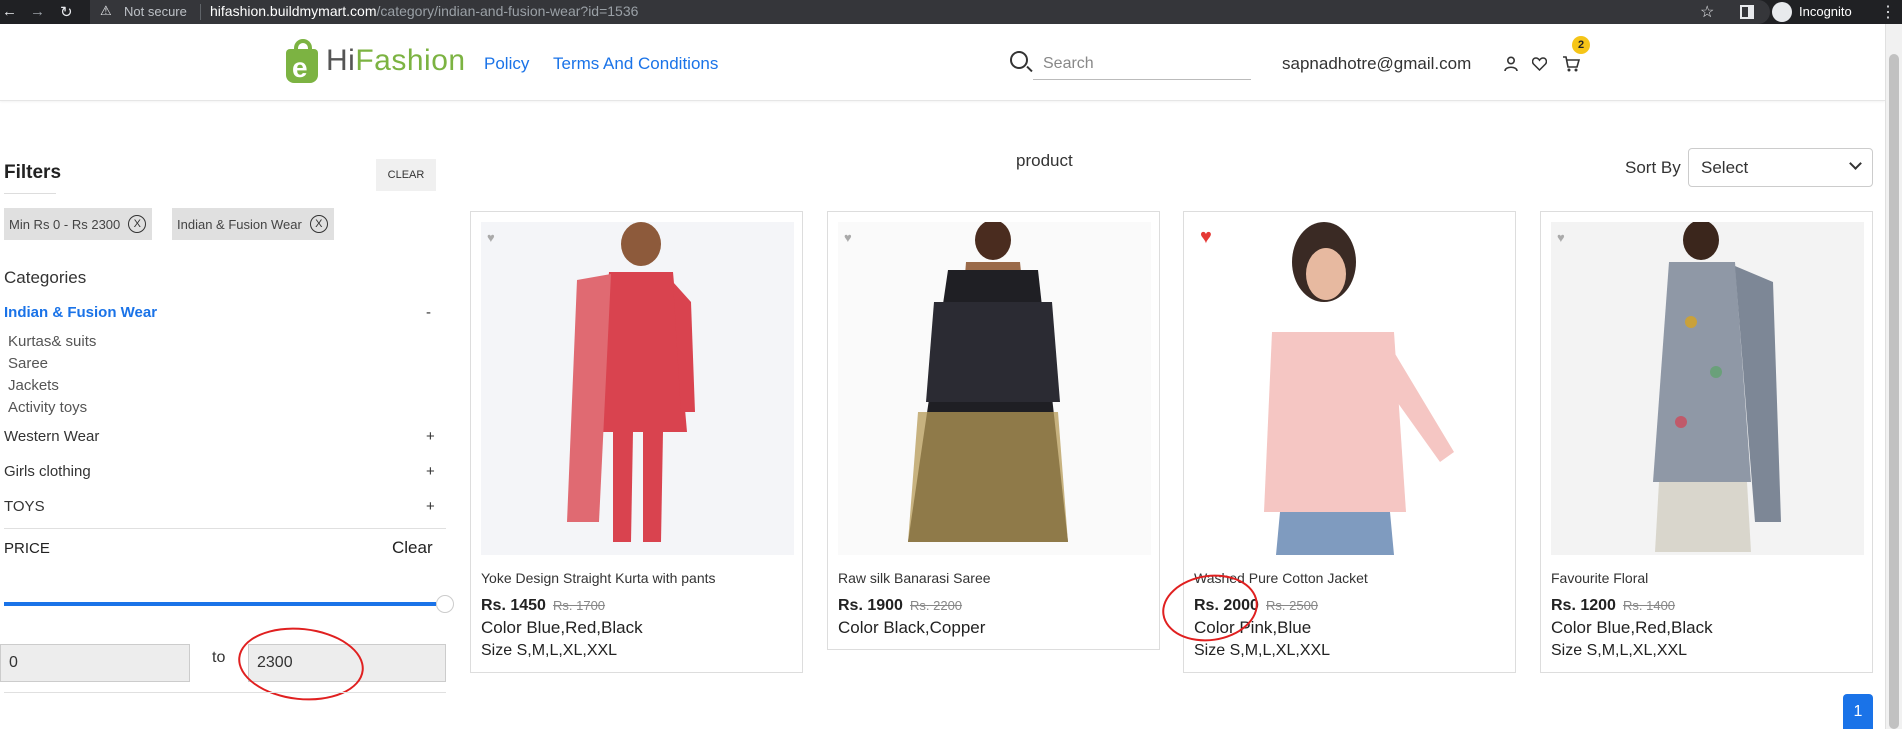 The height and width of the screenshot is (729, 1902). I want to click on chip-label: Min Rs 0 - Rs 2300, so click(65, 224).